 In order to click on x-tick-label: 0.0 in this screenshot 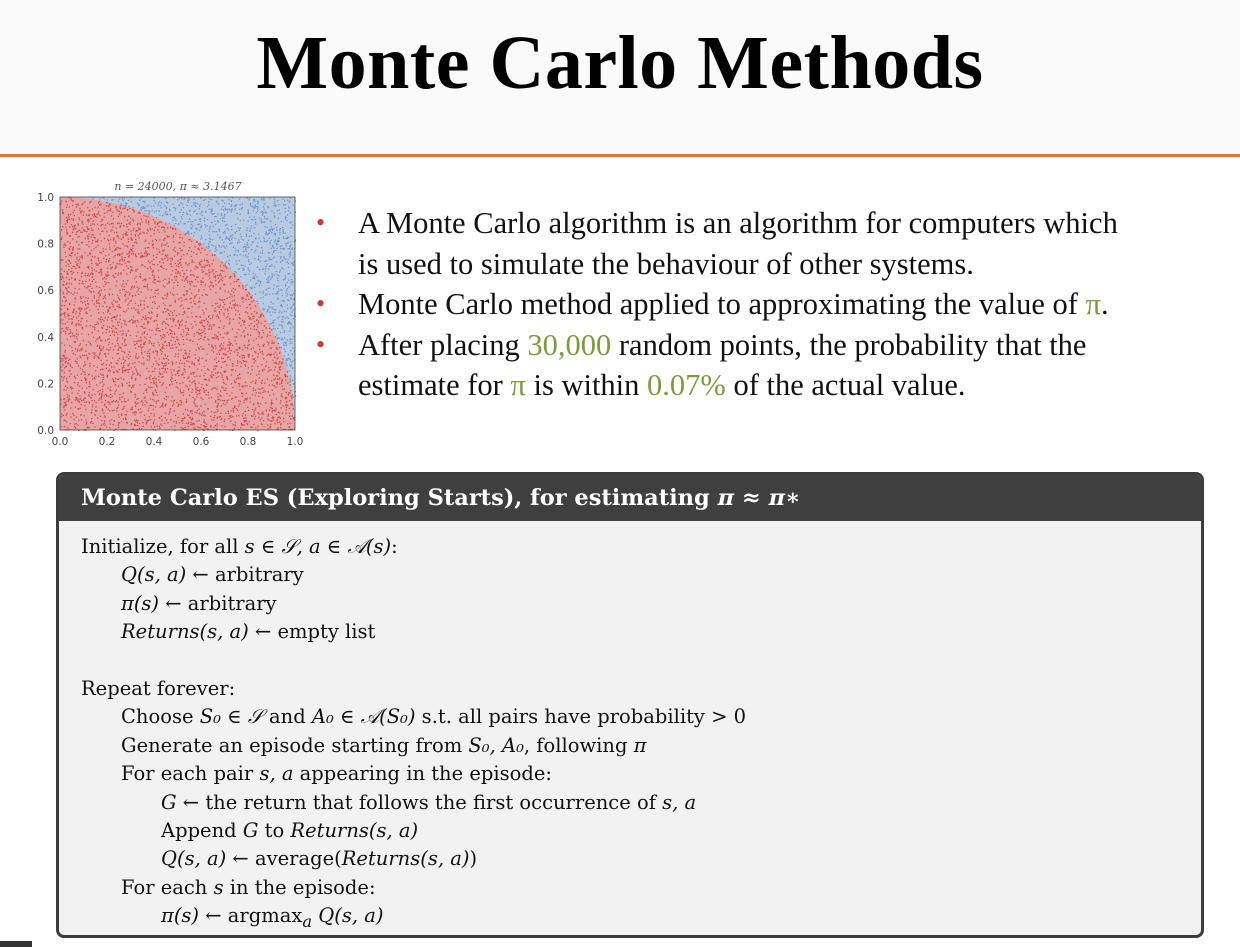, I will do `click(60, 442)`.